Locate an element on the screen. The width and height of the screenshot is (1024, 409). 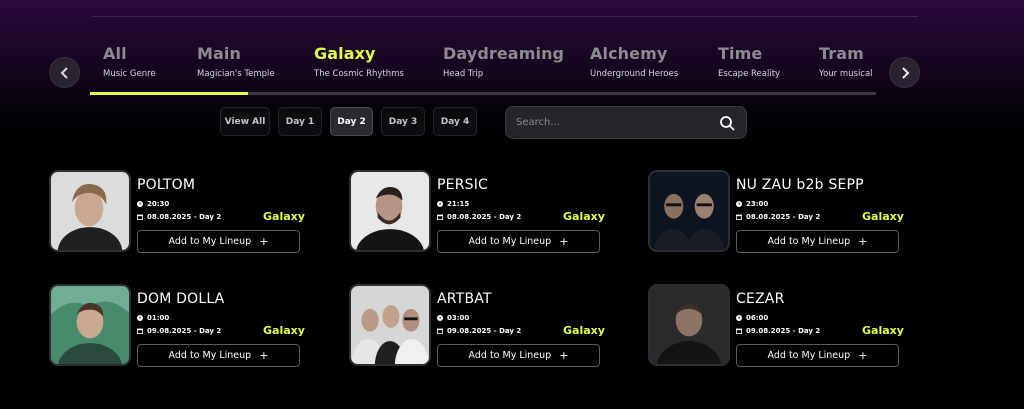
tab-alchemy: Alchemy Underground Heroes is located at coordinates (634, 61).